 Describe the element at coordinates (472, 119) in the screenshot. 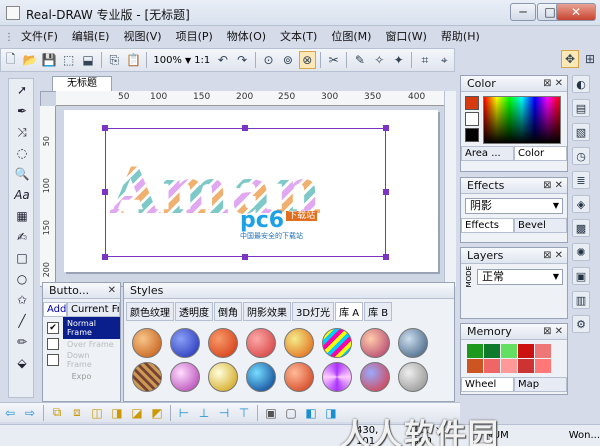

I see `stroke-color-swatch` at that location.